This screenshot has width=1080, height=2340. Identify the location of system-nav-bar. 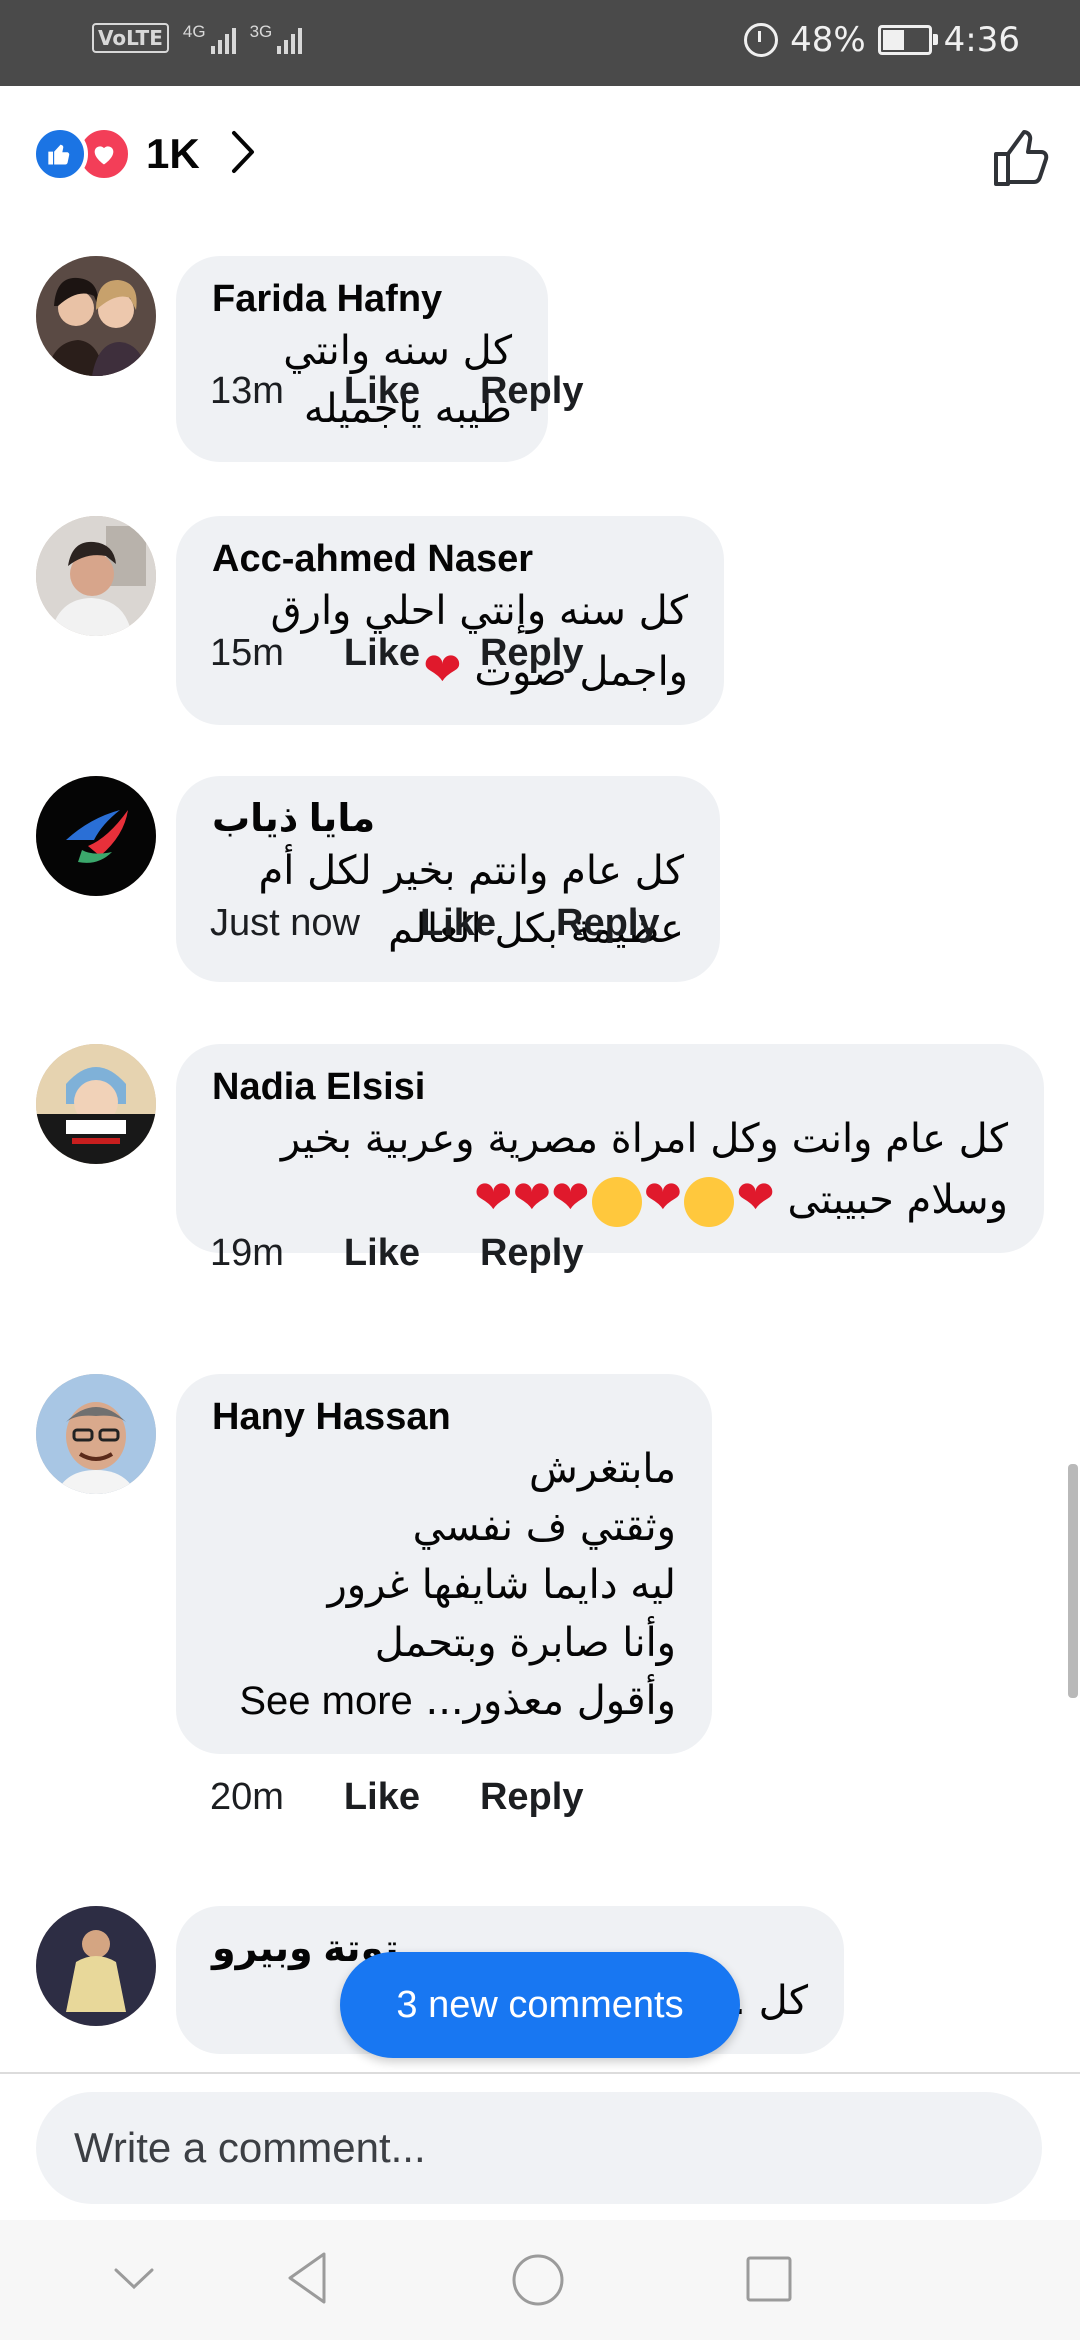
(540, 2280).